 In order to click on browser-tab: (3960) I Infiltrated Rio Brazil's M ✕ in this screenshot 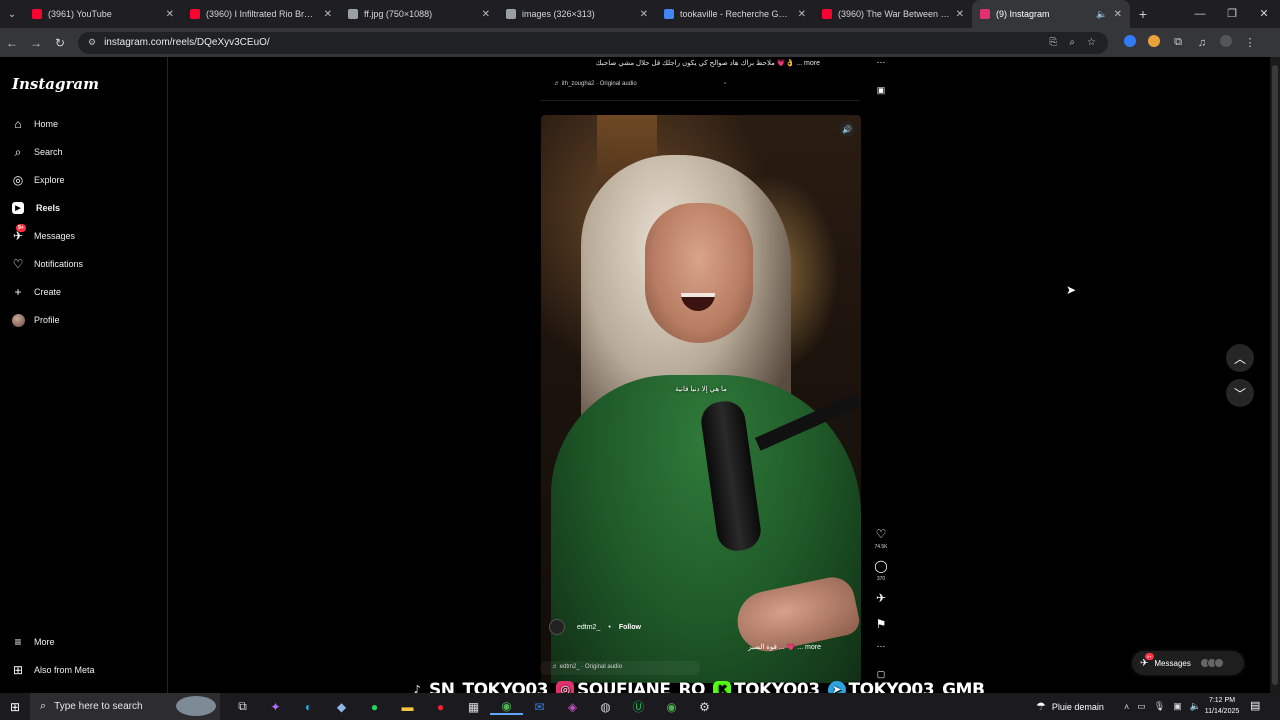, I will do `click(261, 14)`.